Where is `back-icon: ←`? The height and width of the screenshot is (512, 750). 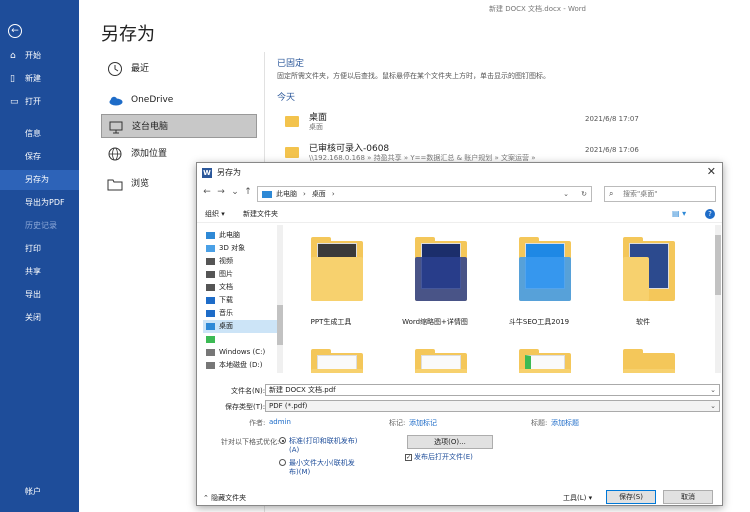
back-icon: ← is located at coordinates (207, 192).